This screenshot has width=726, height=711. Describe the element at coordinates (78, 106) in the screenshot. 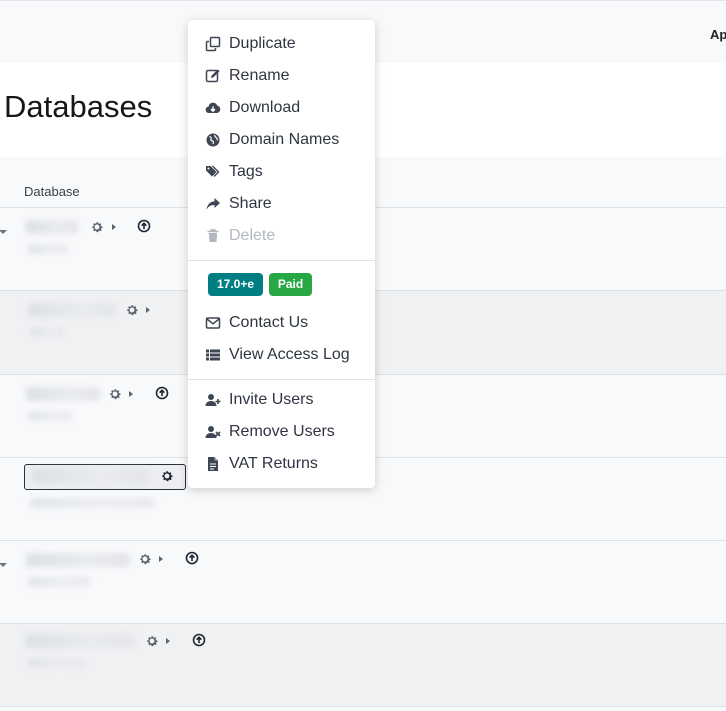

I see `page-title: Databases` at that location.